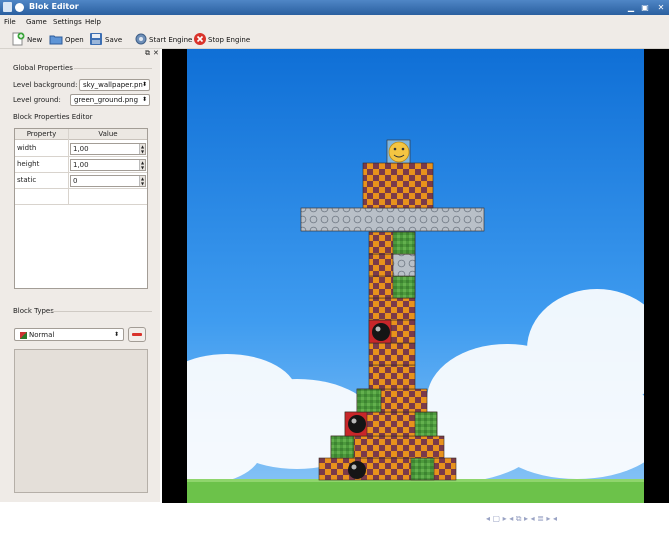  What do you see at coordinates (156, 53) in the screenshot?
I see `dock-close-icon: ✕` at bounding box center [156, 53].